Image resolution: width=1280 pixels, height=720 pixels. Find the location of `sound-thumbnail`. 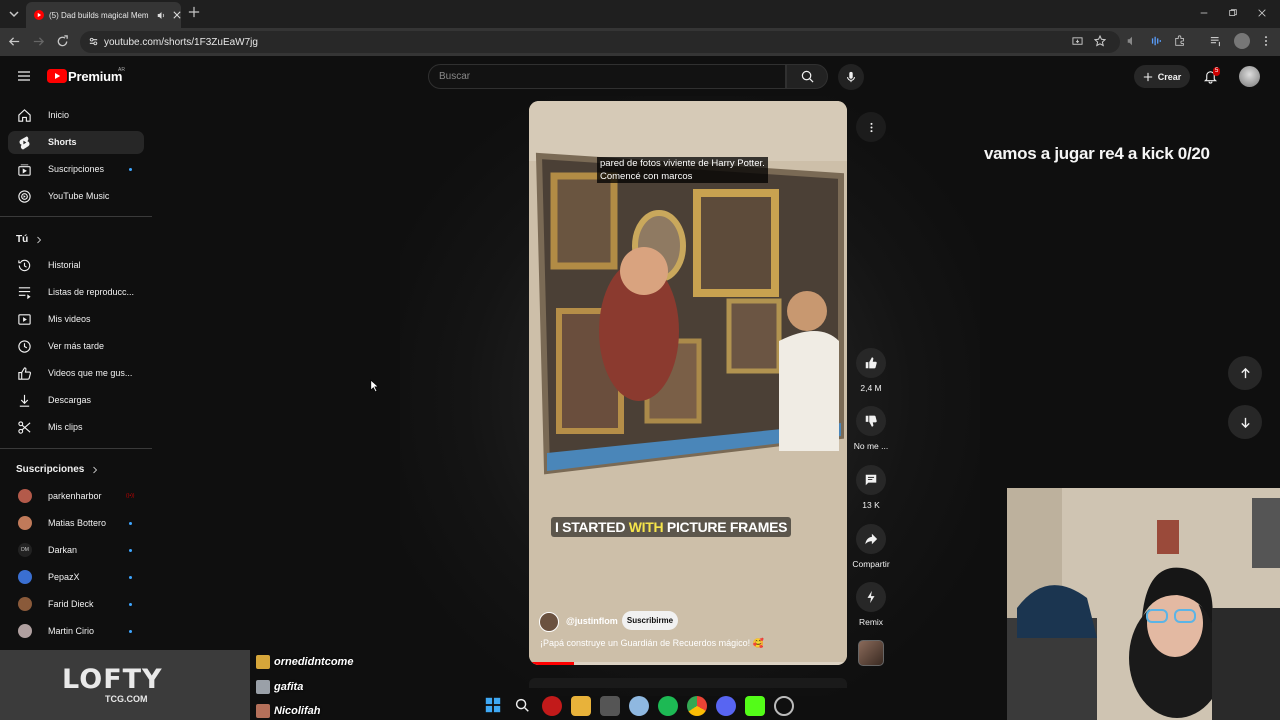

sound-thumbnail is located at coordinates (871, 653).